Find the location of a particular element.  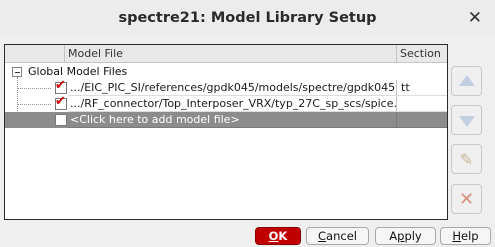

window-title: spectre21: Model Library Setup is located at coordinates (247, 18).